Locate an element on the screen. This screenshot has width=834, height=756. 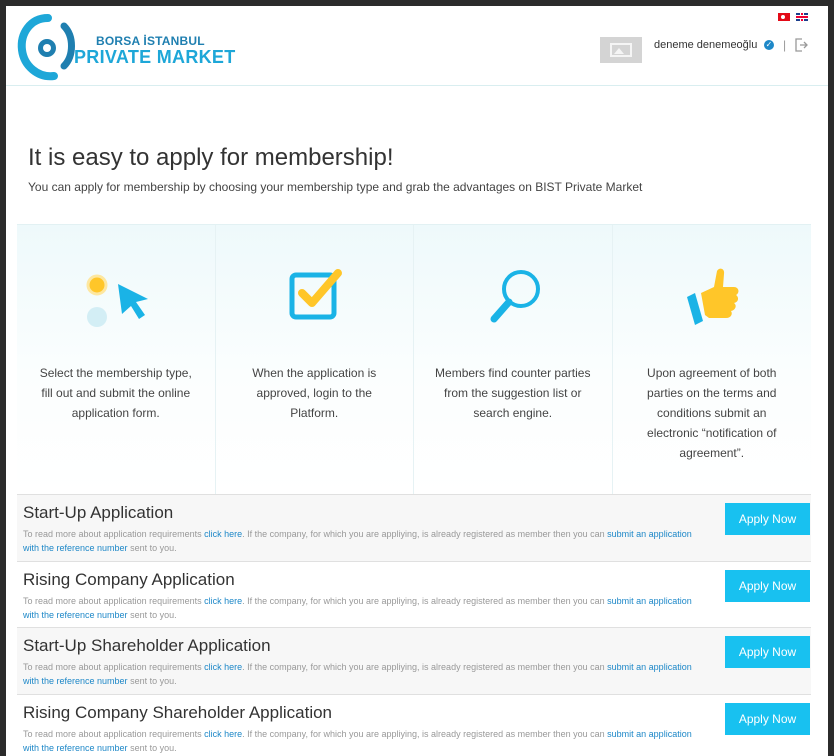
language-switcher is located at coordinates (793, 17).